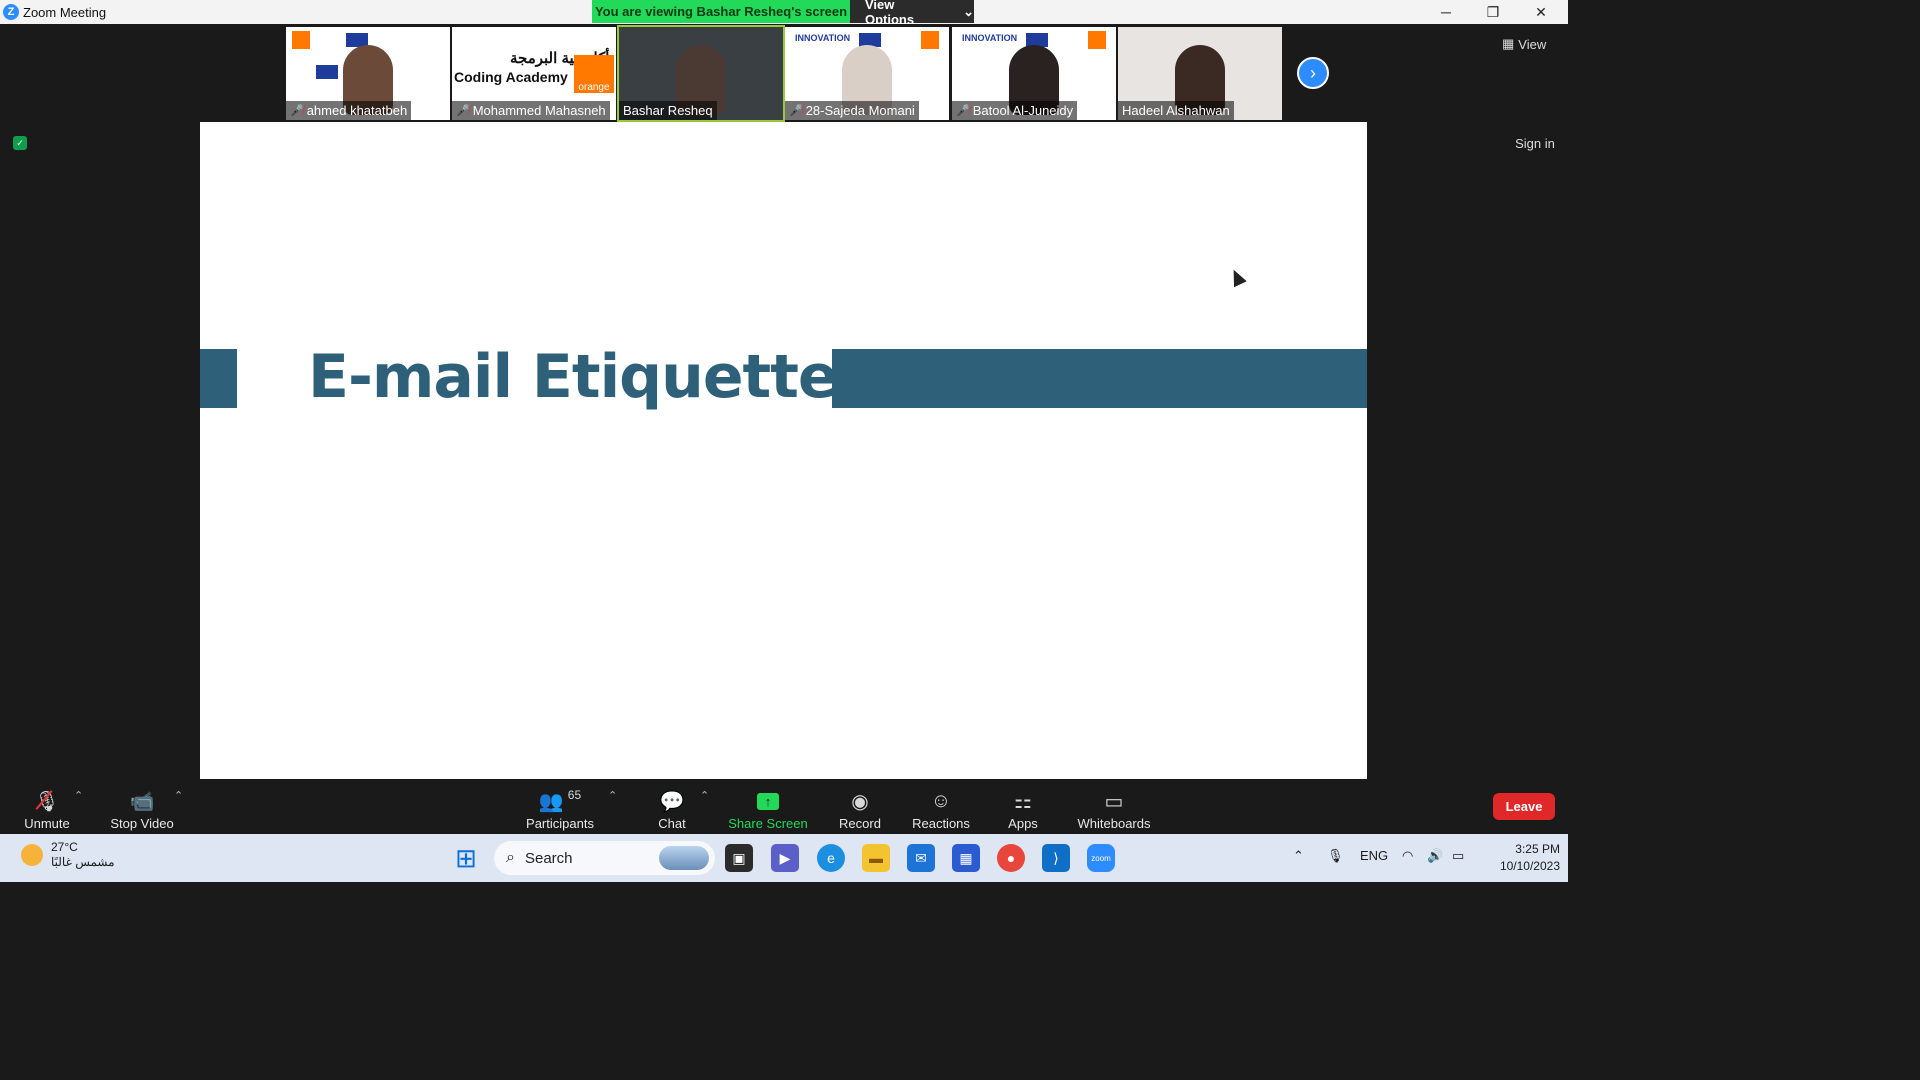 The image size is (1920, 1080). I want to click on whiteboards-button: ▭ Whiteboards, so click(1114, 807).